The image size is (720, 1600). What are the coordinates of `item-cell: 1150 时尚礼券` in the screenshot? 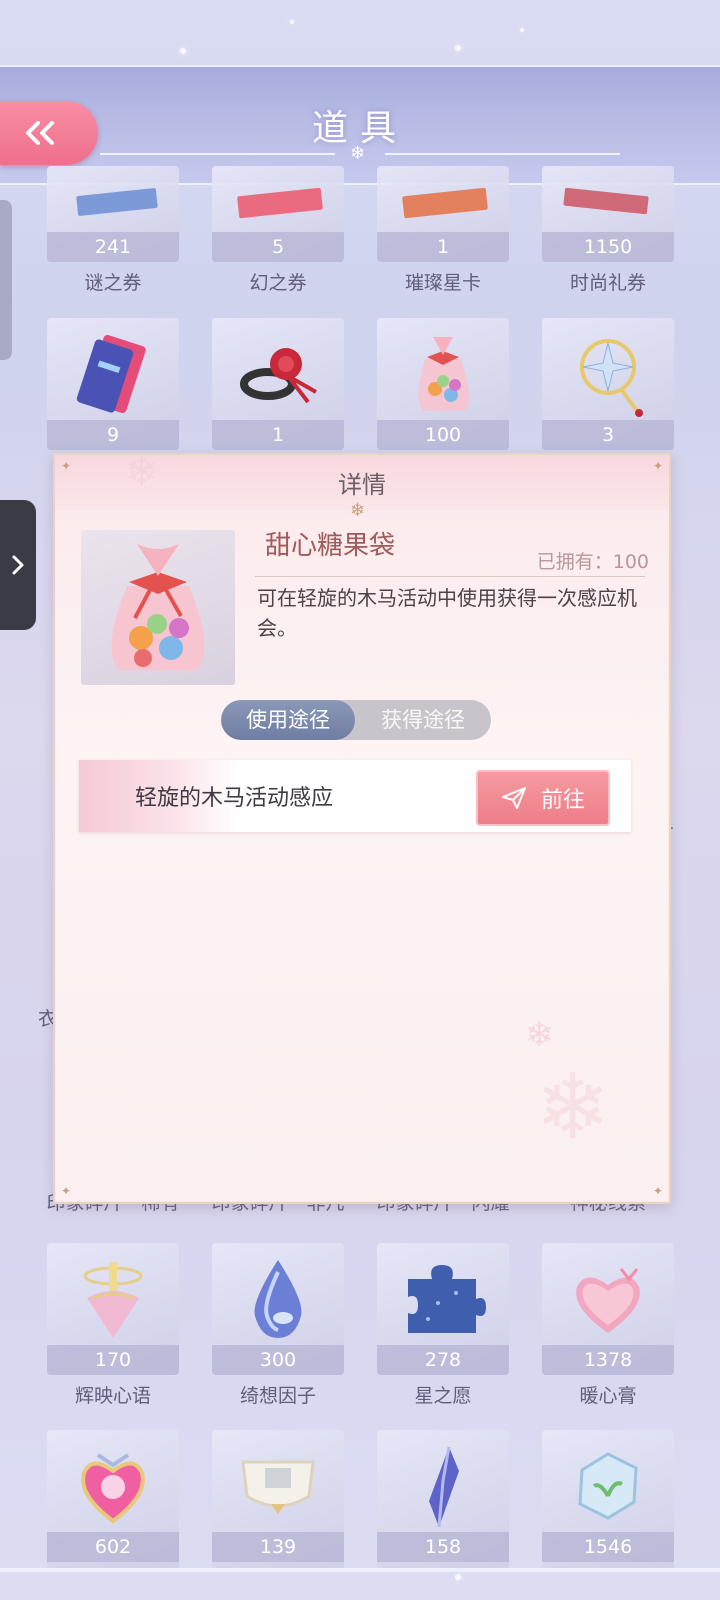 It's located at (608, 230).